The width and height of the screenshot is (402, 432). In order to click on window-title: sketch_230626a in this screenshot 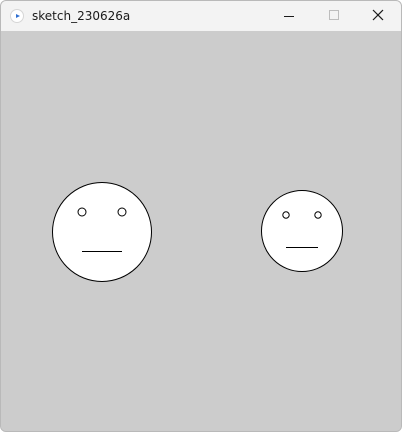, I will do `click(81, 16)`.